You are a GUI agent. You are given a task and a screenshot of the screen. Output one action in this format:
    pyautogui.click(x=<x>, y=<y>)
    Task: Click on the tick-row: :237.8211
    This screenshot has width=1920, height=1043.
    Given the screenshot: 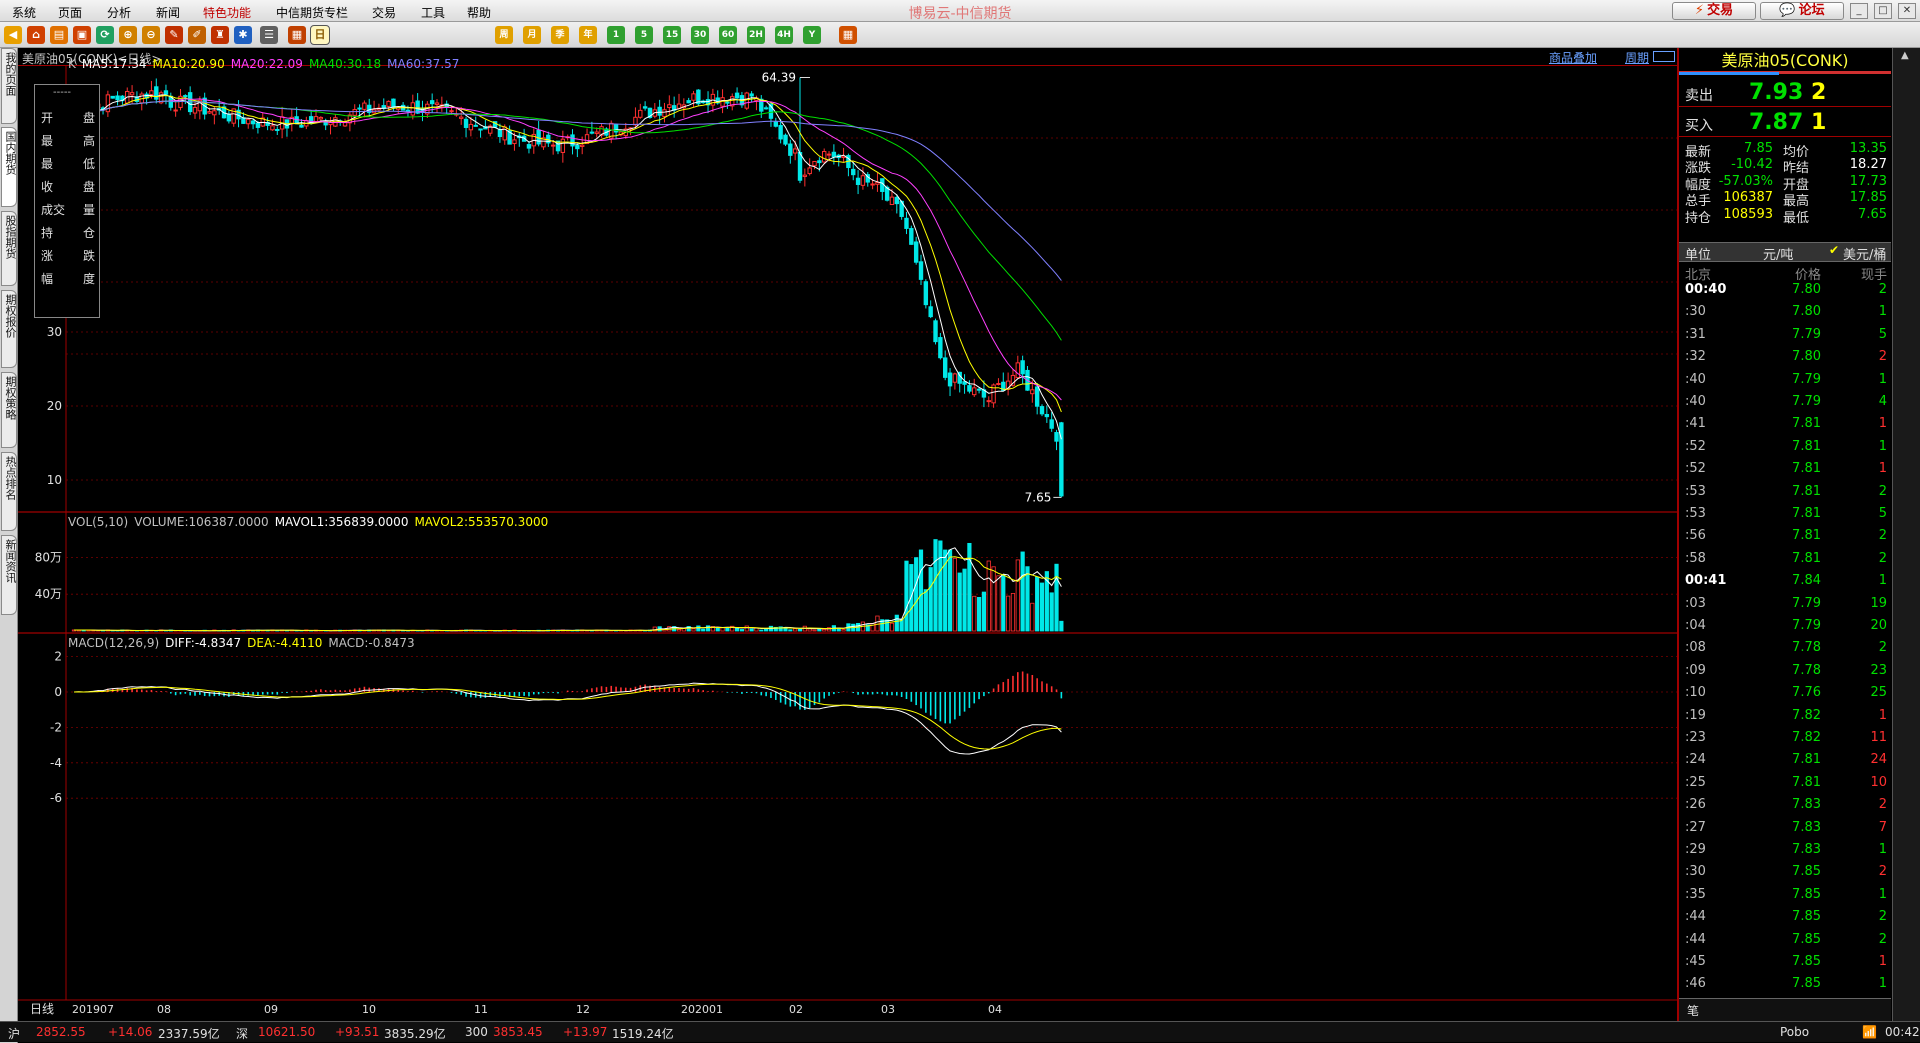 What is the action you would take?
    pyautogui.click(x=1785, y=741)
    